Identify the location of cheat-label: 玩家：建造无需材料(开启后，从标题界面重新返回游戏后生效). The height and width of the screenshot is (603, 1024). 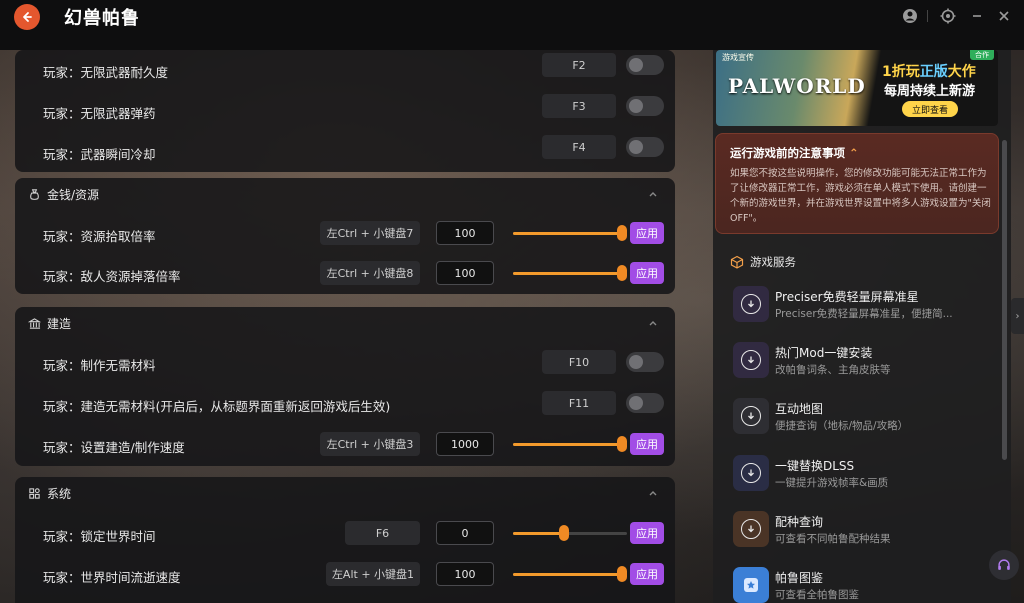
(217, 406).